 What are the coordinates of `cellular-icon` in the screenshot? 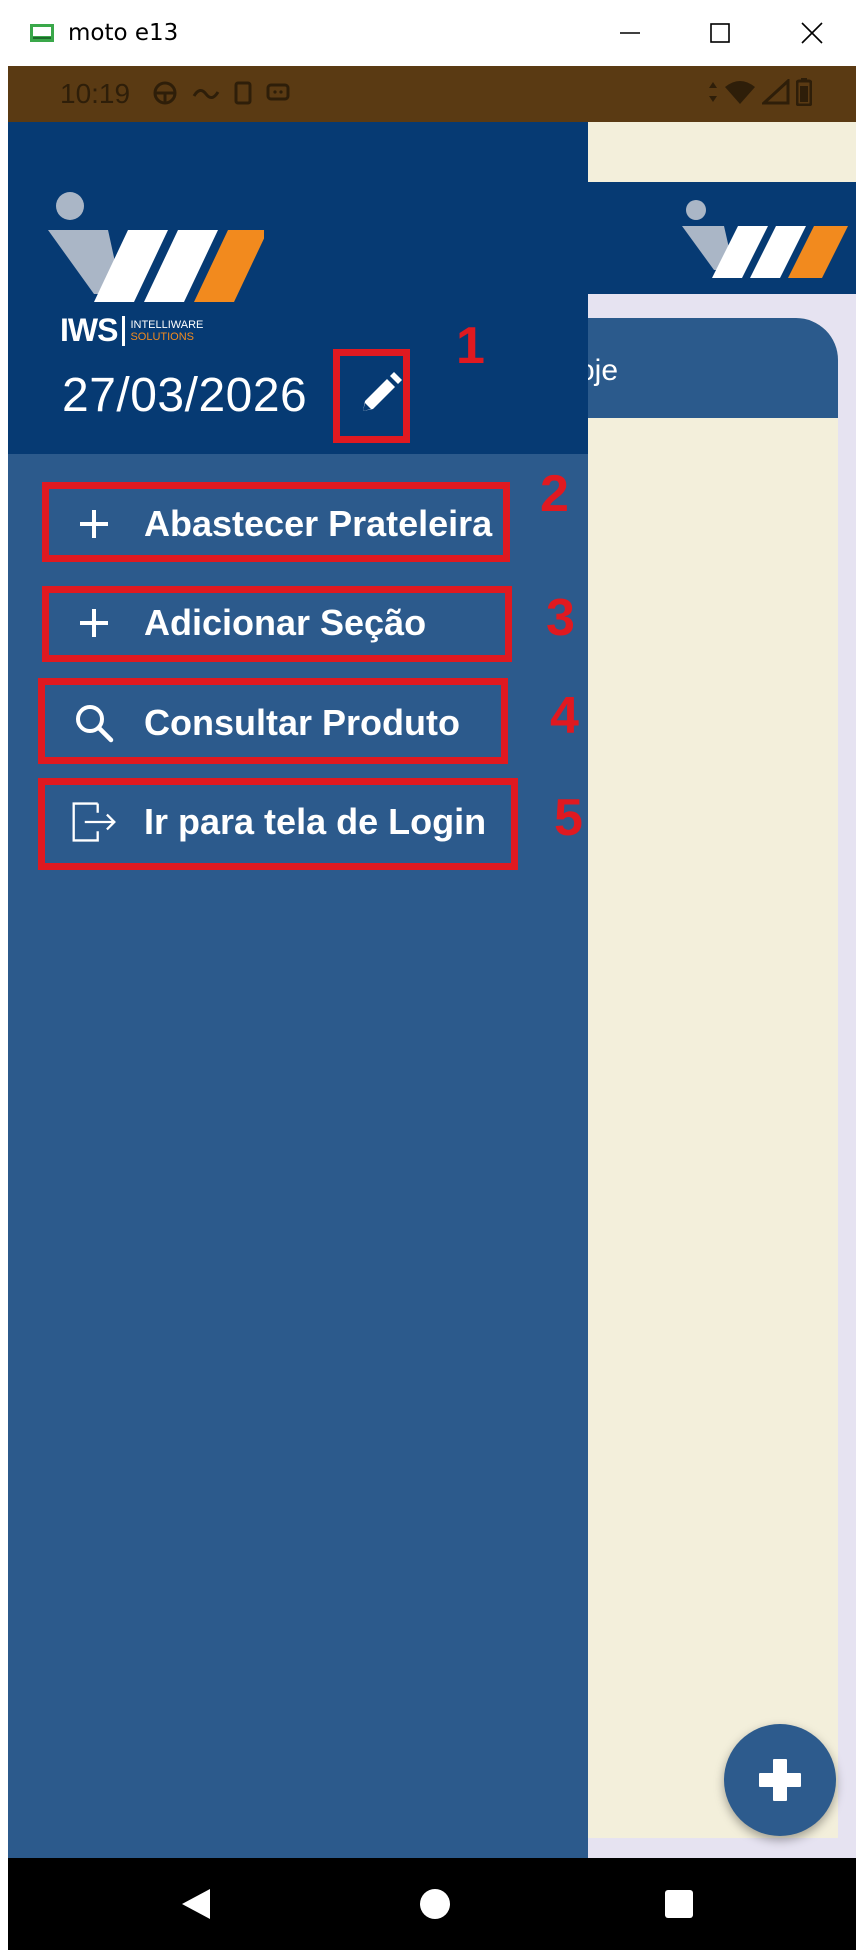 It's located at (776, 92).